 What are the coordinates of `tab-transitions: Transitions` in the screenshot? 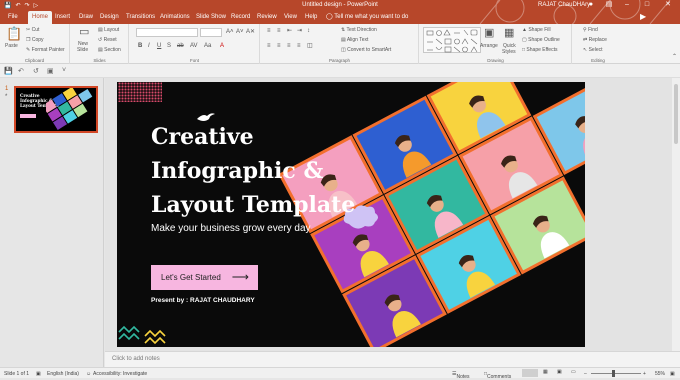 It's located at (140, 17).